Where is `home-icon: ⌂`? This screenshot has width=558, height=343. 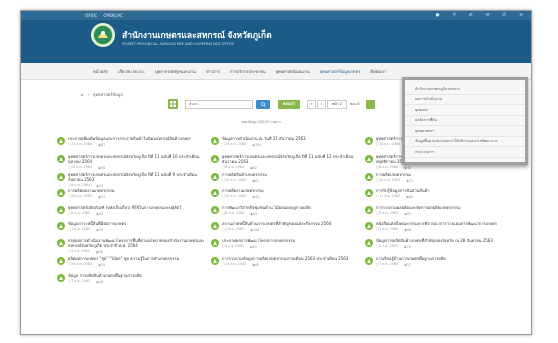
home-icon: ⌂ is located at coordinates (82, 94).